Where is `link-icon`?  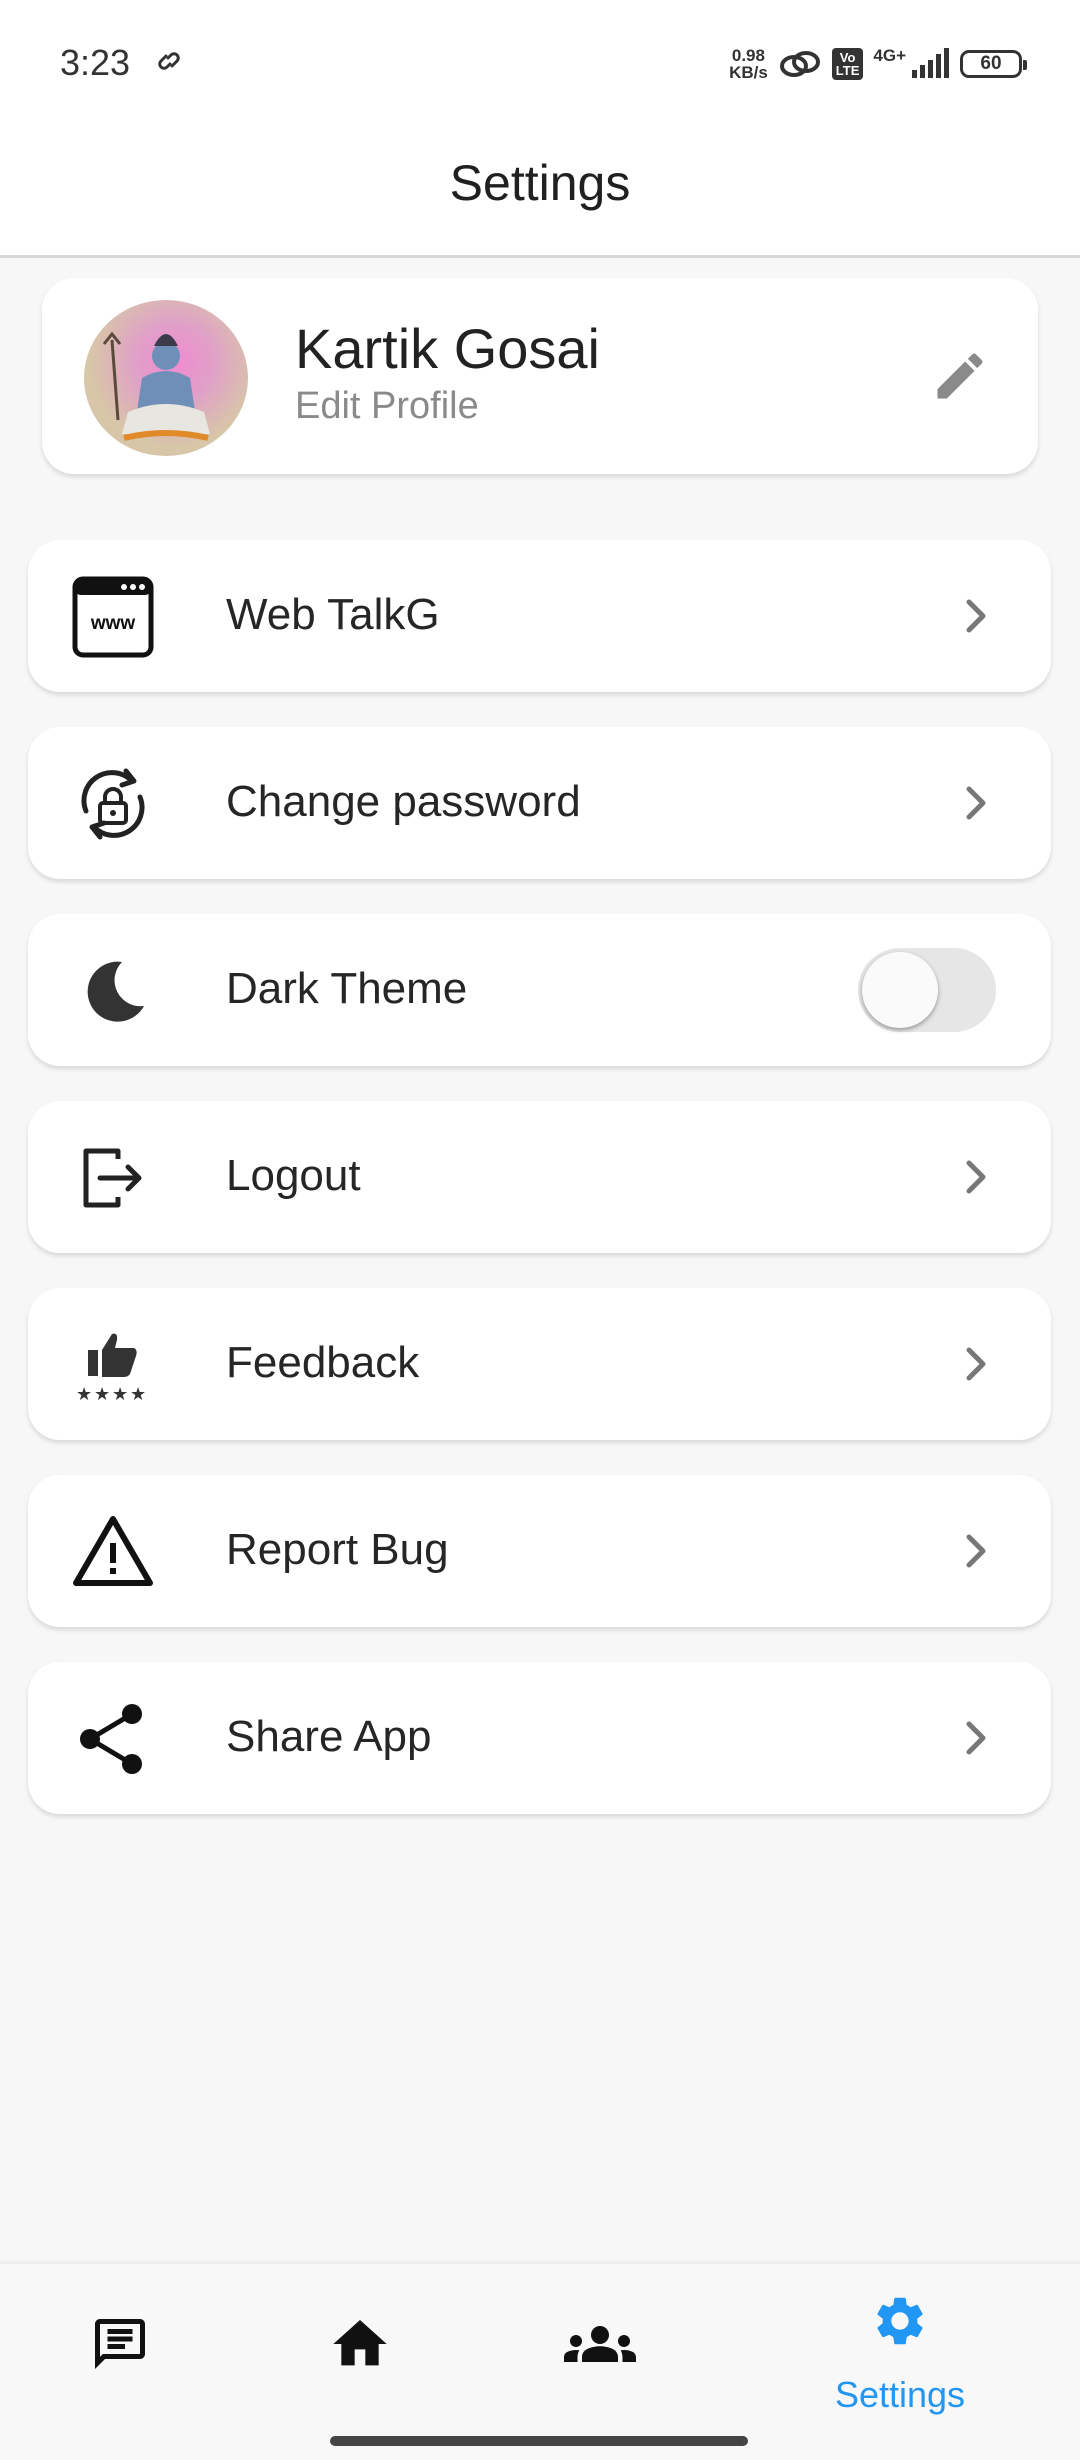
link-icon is located at coordinates (169, 61).